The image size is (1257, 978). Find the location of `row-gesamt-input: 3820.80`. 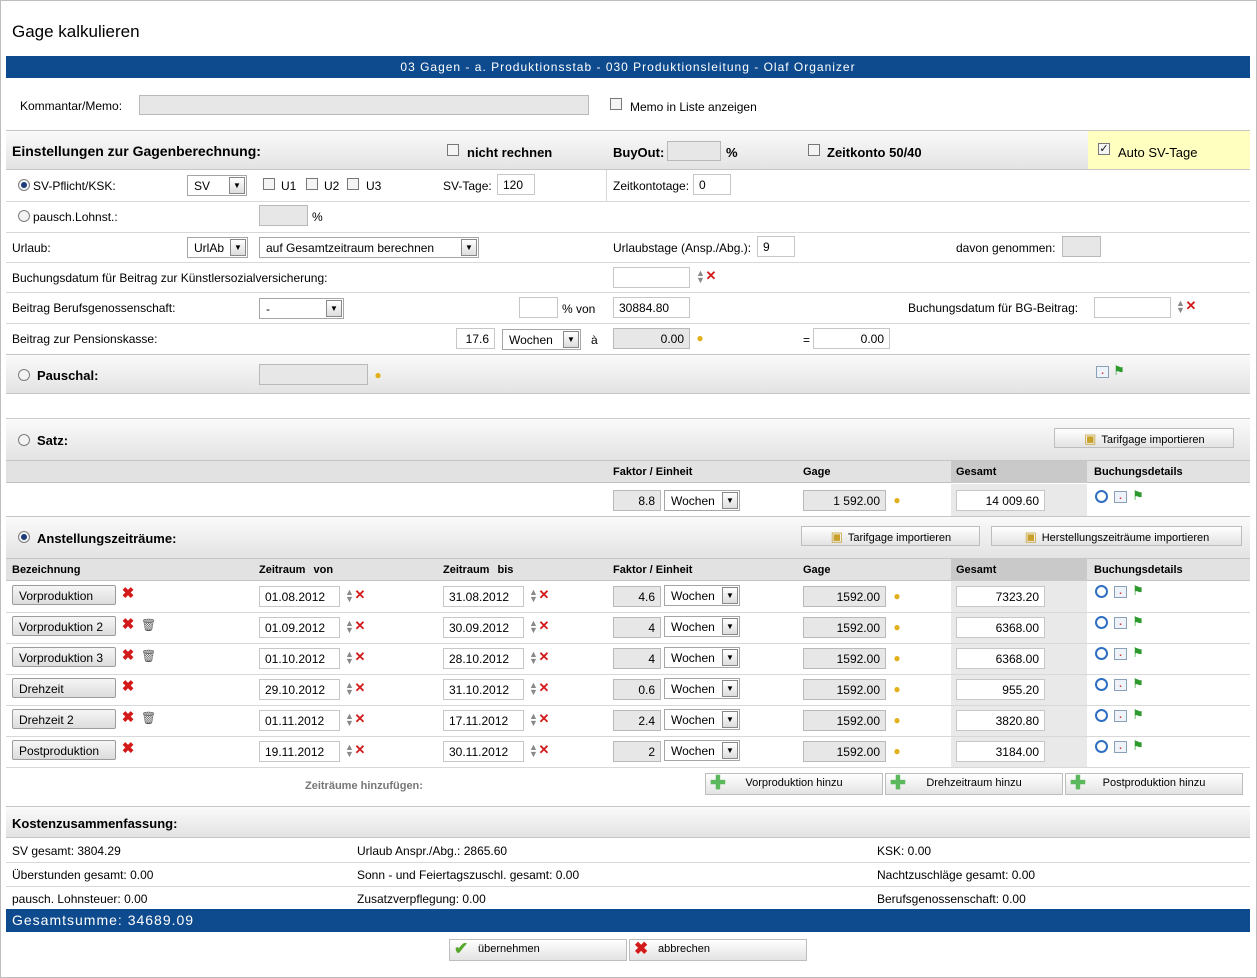

row-gesamt-input: 3820.80 is located at coordinates (1000, 720).